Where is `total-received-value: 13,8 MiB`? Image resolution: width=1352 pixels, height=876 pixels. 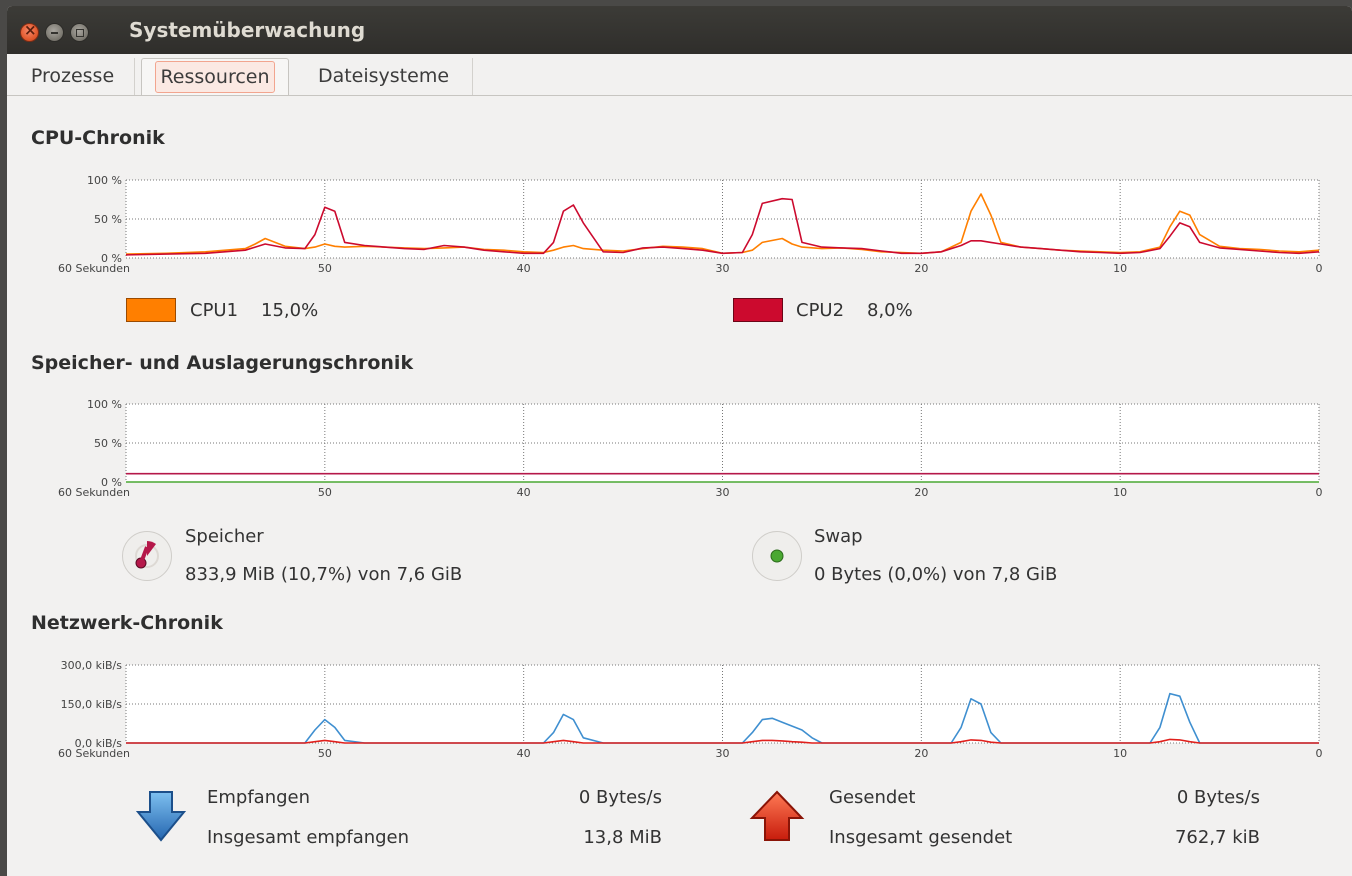 total-received-value: 13,8 MiB is located at coordinates (622, 837).